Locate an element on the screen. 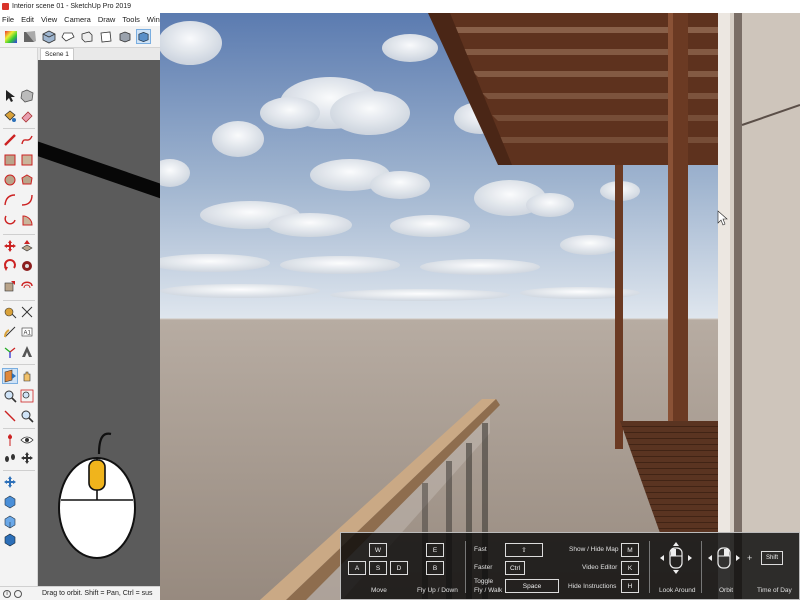  two-point-arc-icon is located at coordinates (27, 200).